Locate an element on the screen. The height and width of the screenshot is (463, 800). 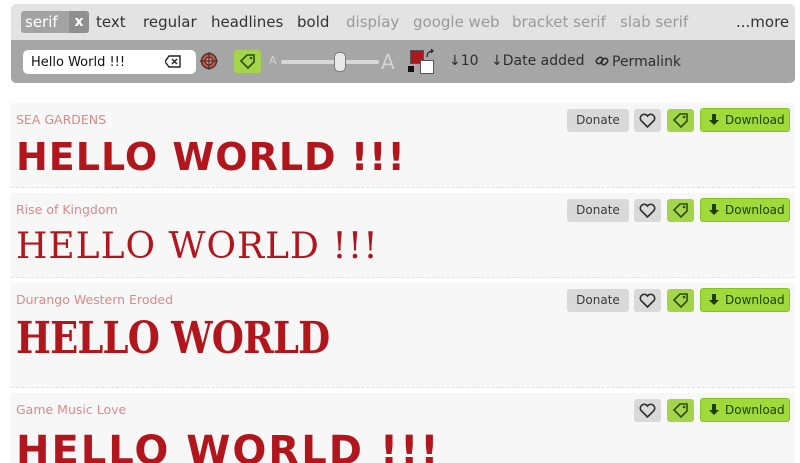
sort-count-button: ↓10 is located at coordinates (464, 61).